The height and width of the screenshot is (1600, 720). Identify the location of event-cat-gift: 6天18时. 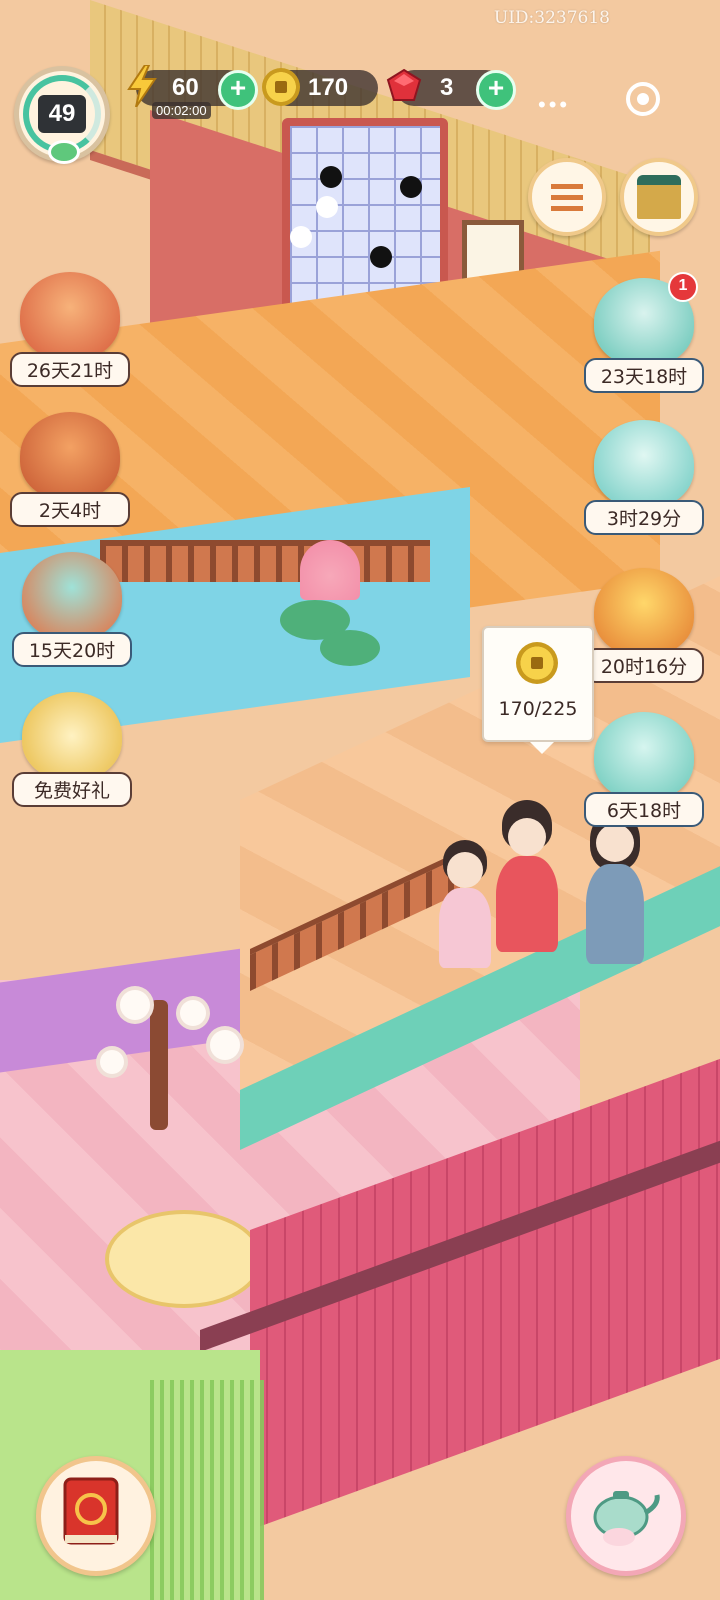
(644, 769).